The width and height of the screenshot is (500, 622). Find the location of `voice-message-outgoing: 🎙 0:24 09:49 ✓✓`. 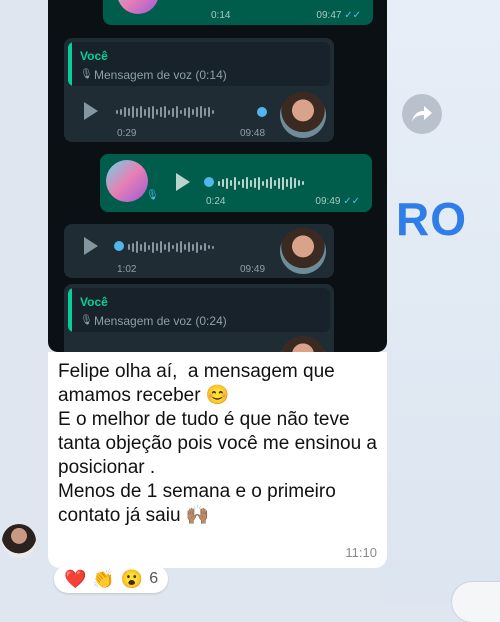

voice-message-outgoing: 🎙 0:24 09:49 ✓✓ is located at coordinates (236, 183).